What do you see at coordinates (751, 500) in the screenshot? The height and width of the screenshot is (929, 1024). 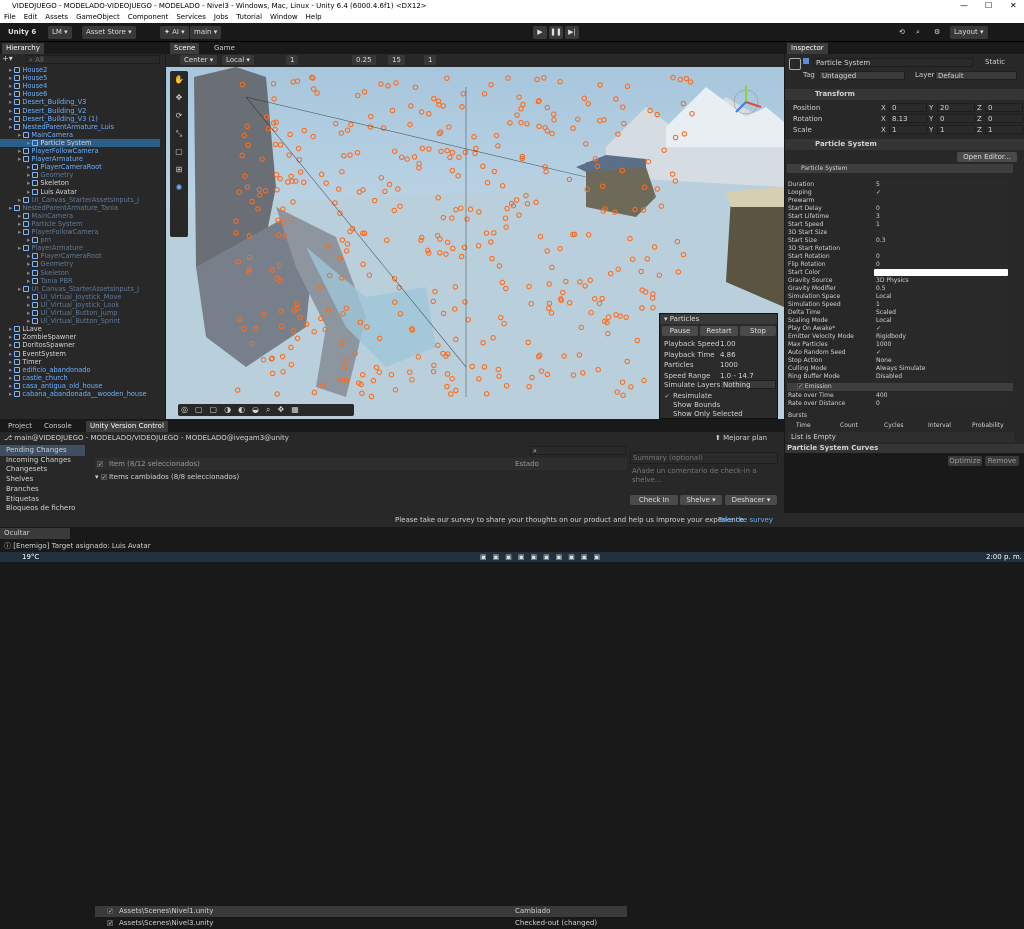 I see `undo-button: Deshacer ▾` at bounding box center [751, 500].